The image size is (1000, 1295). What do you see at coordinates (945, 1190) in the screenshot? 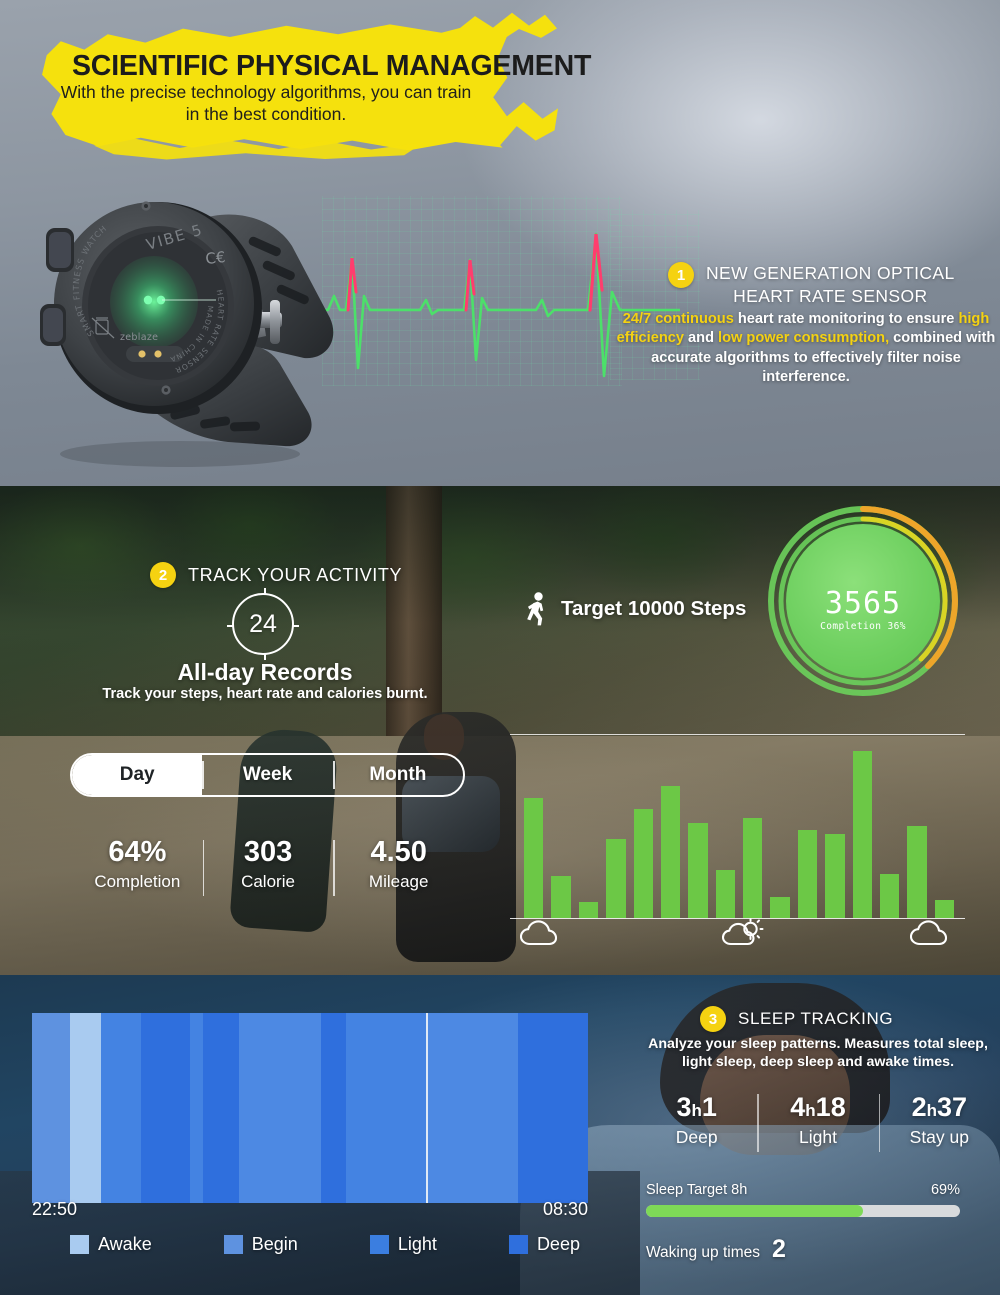
I see `sleep-target-percent: 69%` at bounding box center [945, 1190].